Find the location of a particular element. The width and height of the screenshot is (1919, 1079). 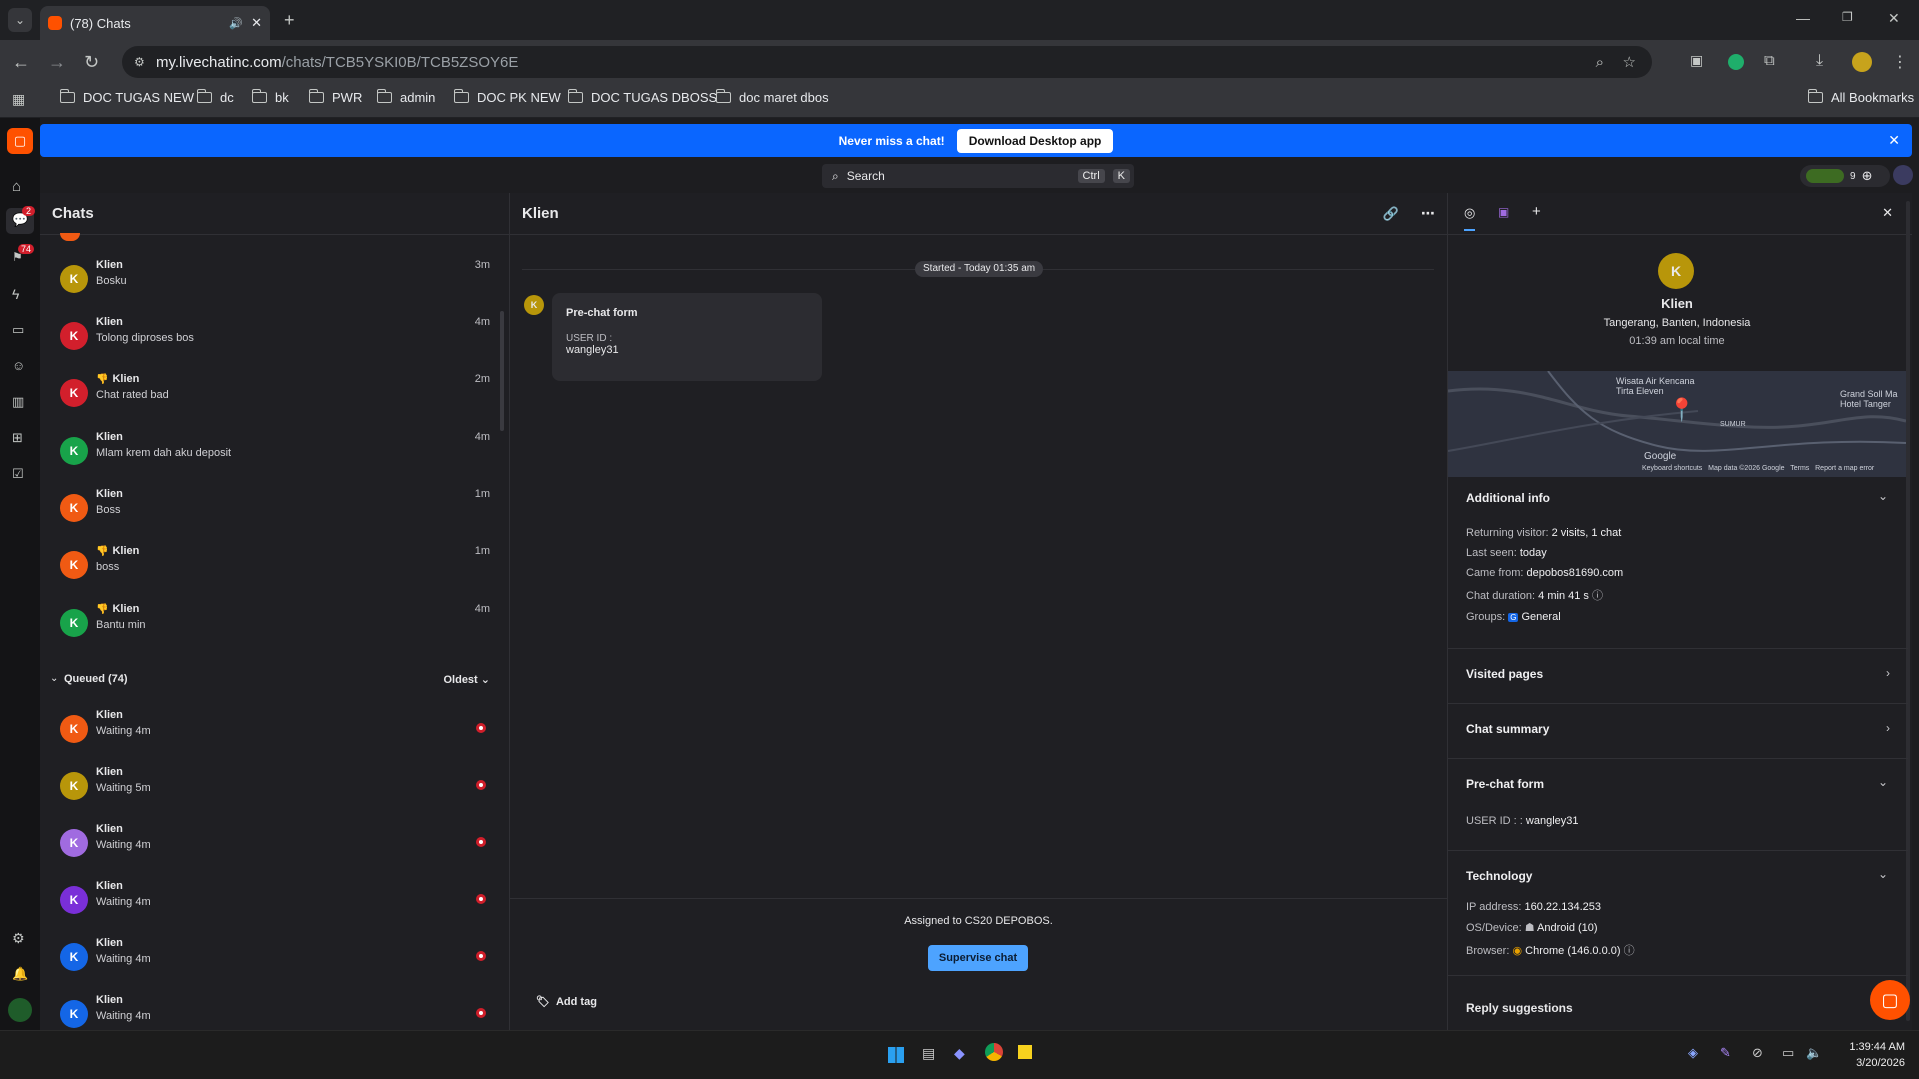

restore-icon: ❐ is located at coordinates (1847, 17).